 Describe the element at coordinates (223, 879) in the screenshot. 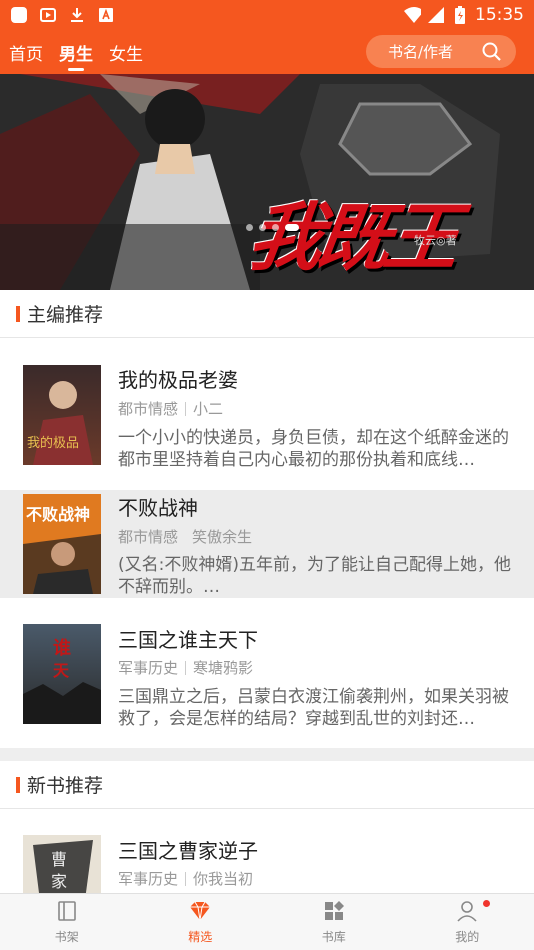

I see `book-author: 你我当初` at that location.